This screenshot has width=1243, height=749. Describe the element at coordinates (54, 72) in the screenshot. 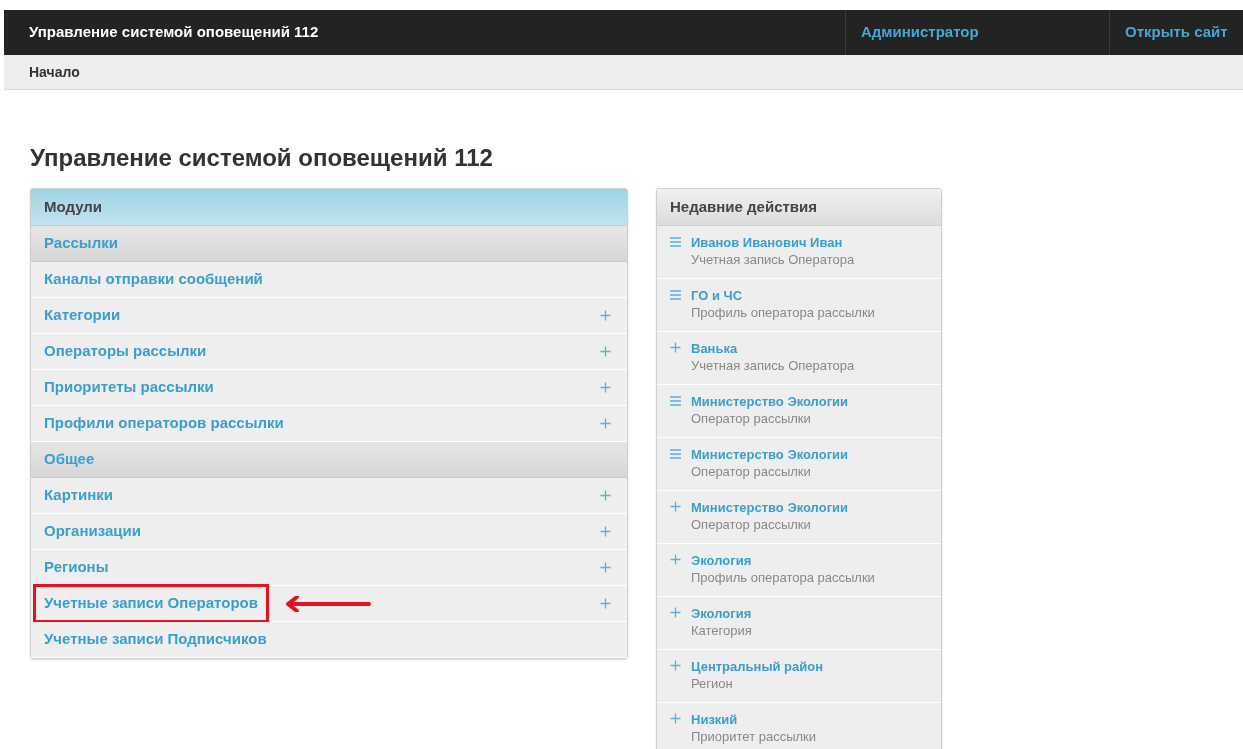

I see `breadcrumb-link: Начало` at that location.